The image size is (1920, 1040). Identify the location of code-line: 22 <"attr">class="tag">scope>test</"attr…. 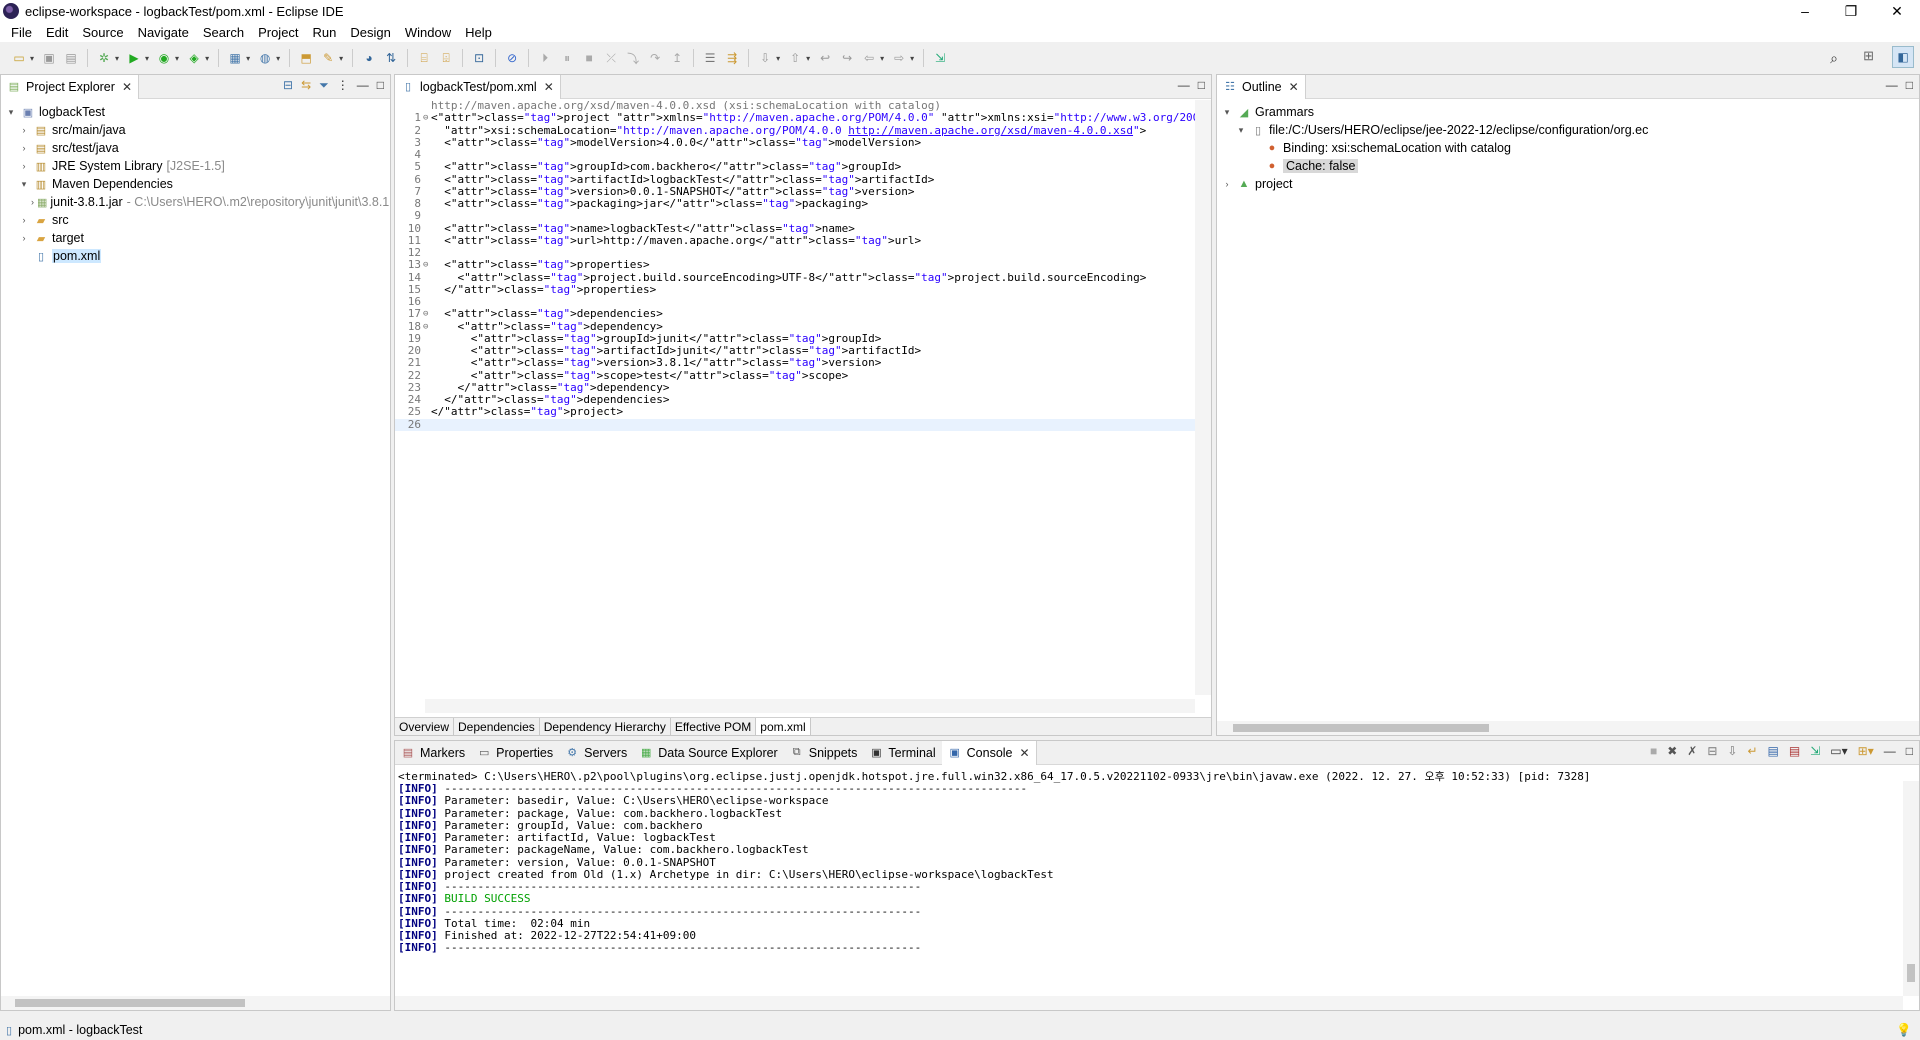
(803, 375).